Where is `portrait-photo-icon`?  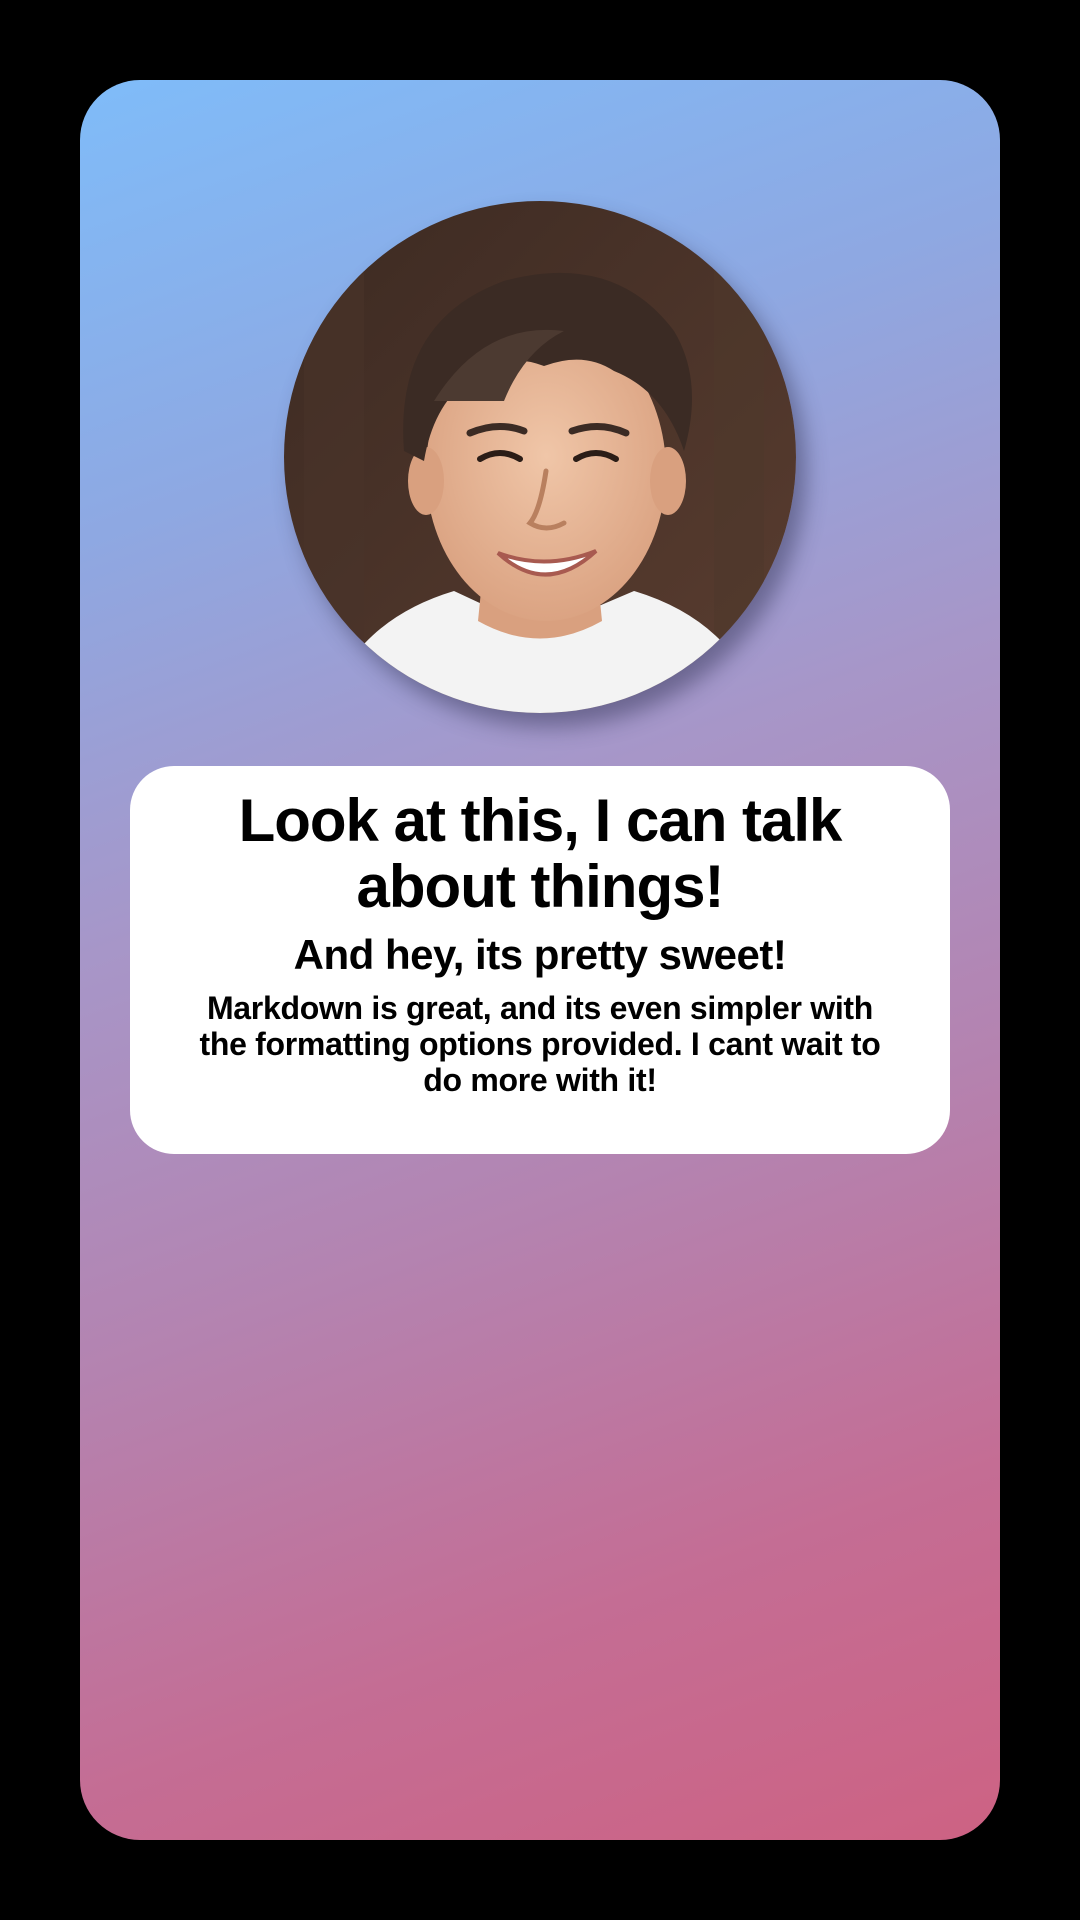
portrait-photo-icon is located at coordinates (540, 457).